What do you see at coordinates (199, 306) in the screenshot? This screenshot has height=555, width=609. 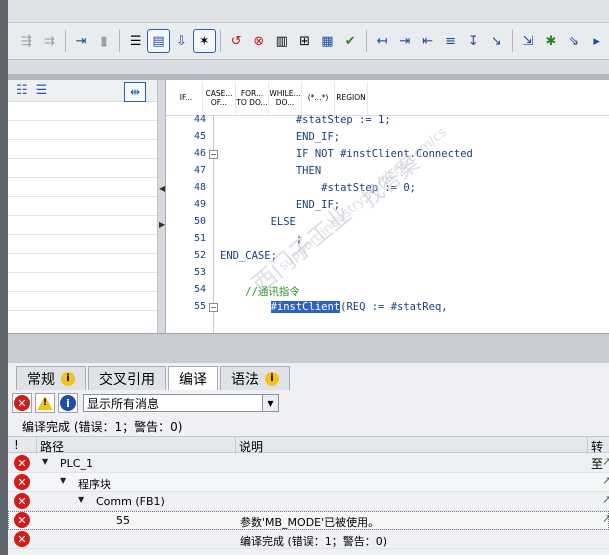 I see `line-number: 55` at bounding box center [199, 306].